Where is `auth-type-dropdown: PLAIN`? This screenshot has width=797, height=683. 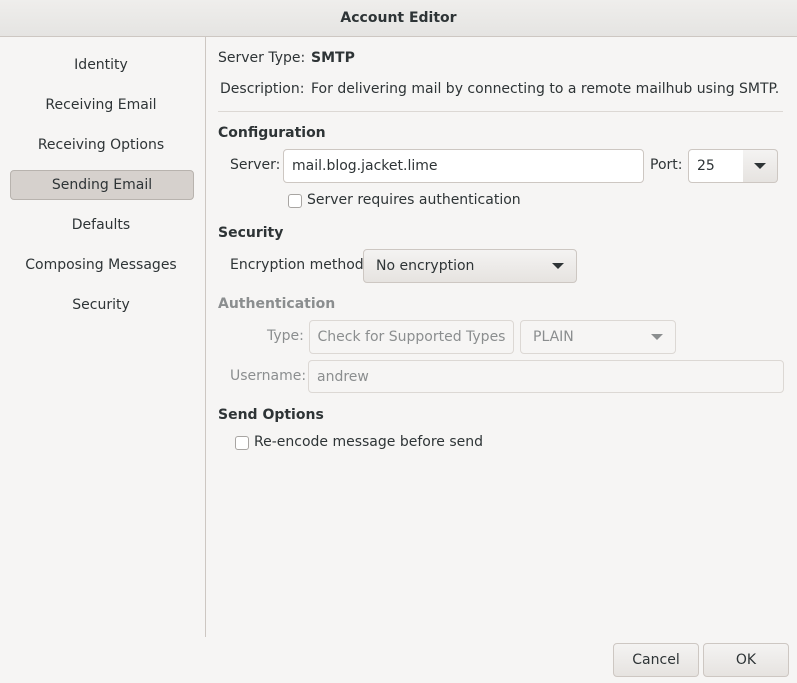 auth-type-dropdown: PLAIN is located at coordinates (598, 337).